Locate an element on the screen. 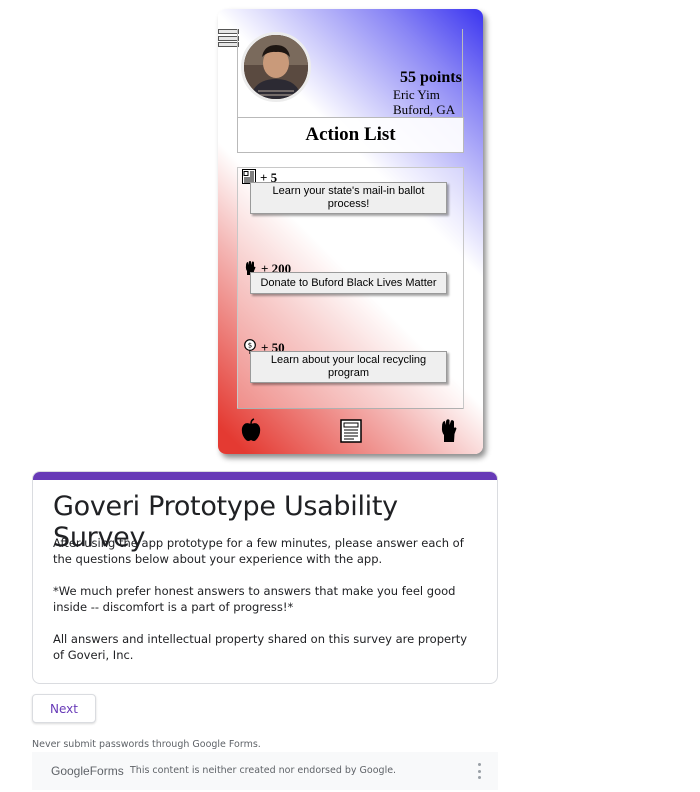  user-points: 55 points is located at coordinates (431, 77).